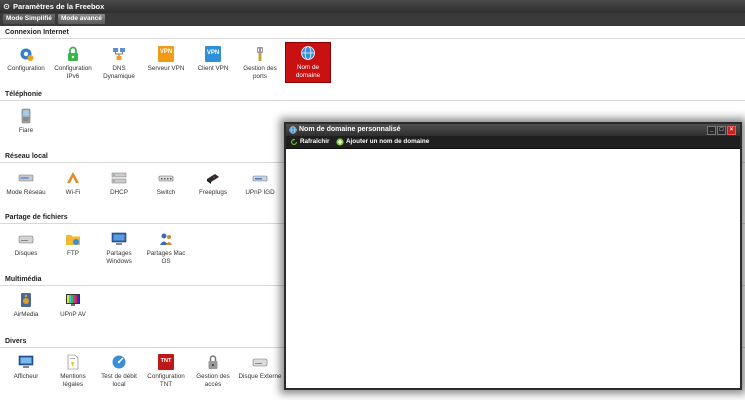 This screenshot has width=745, height=400. What do you see at coordinates (119, 54) in the screenshot?
I see `dns-icon` at bounding box center [119, 54].